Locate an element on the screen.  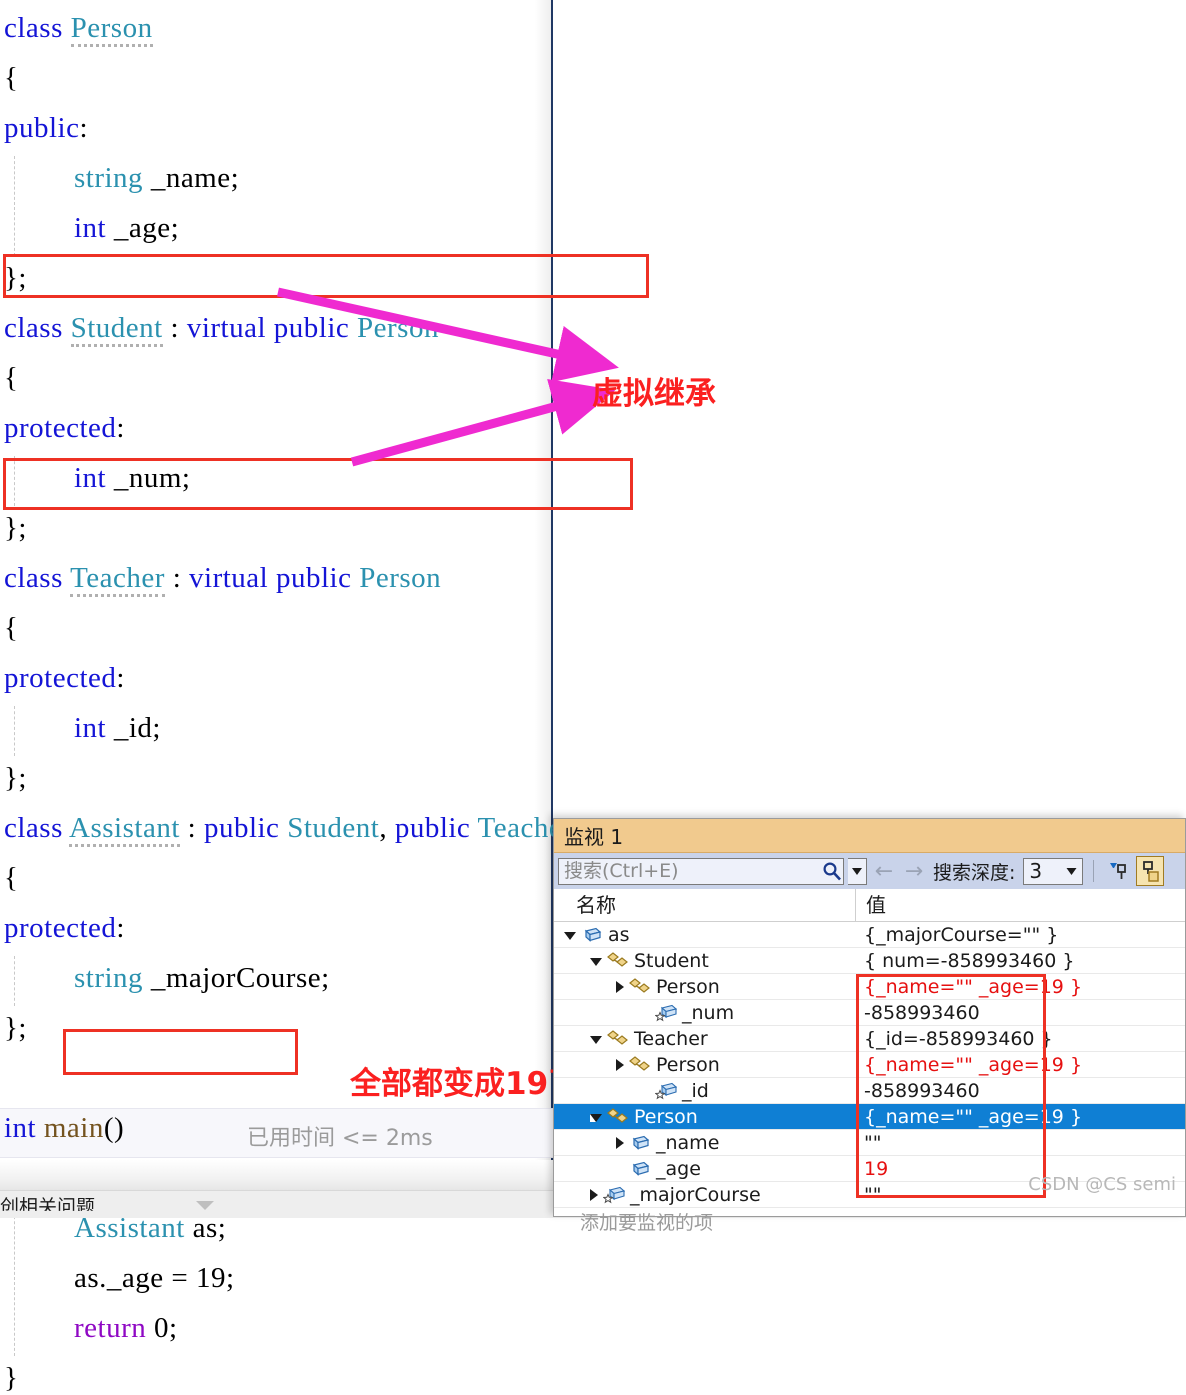
watch-row-name-cell: as is located at coordinates (705, 935).